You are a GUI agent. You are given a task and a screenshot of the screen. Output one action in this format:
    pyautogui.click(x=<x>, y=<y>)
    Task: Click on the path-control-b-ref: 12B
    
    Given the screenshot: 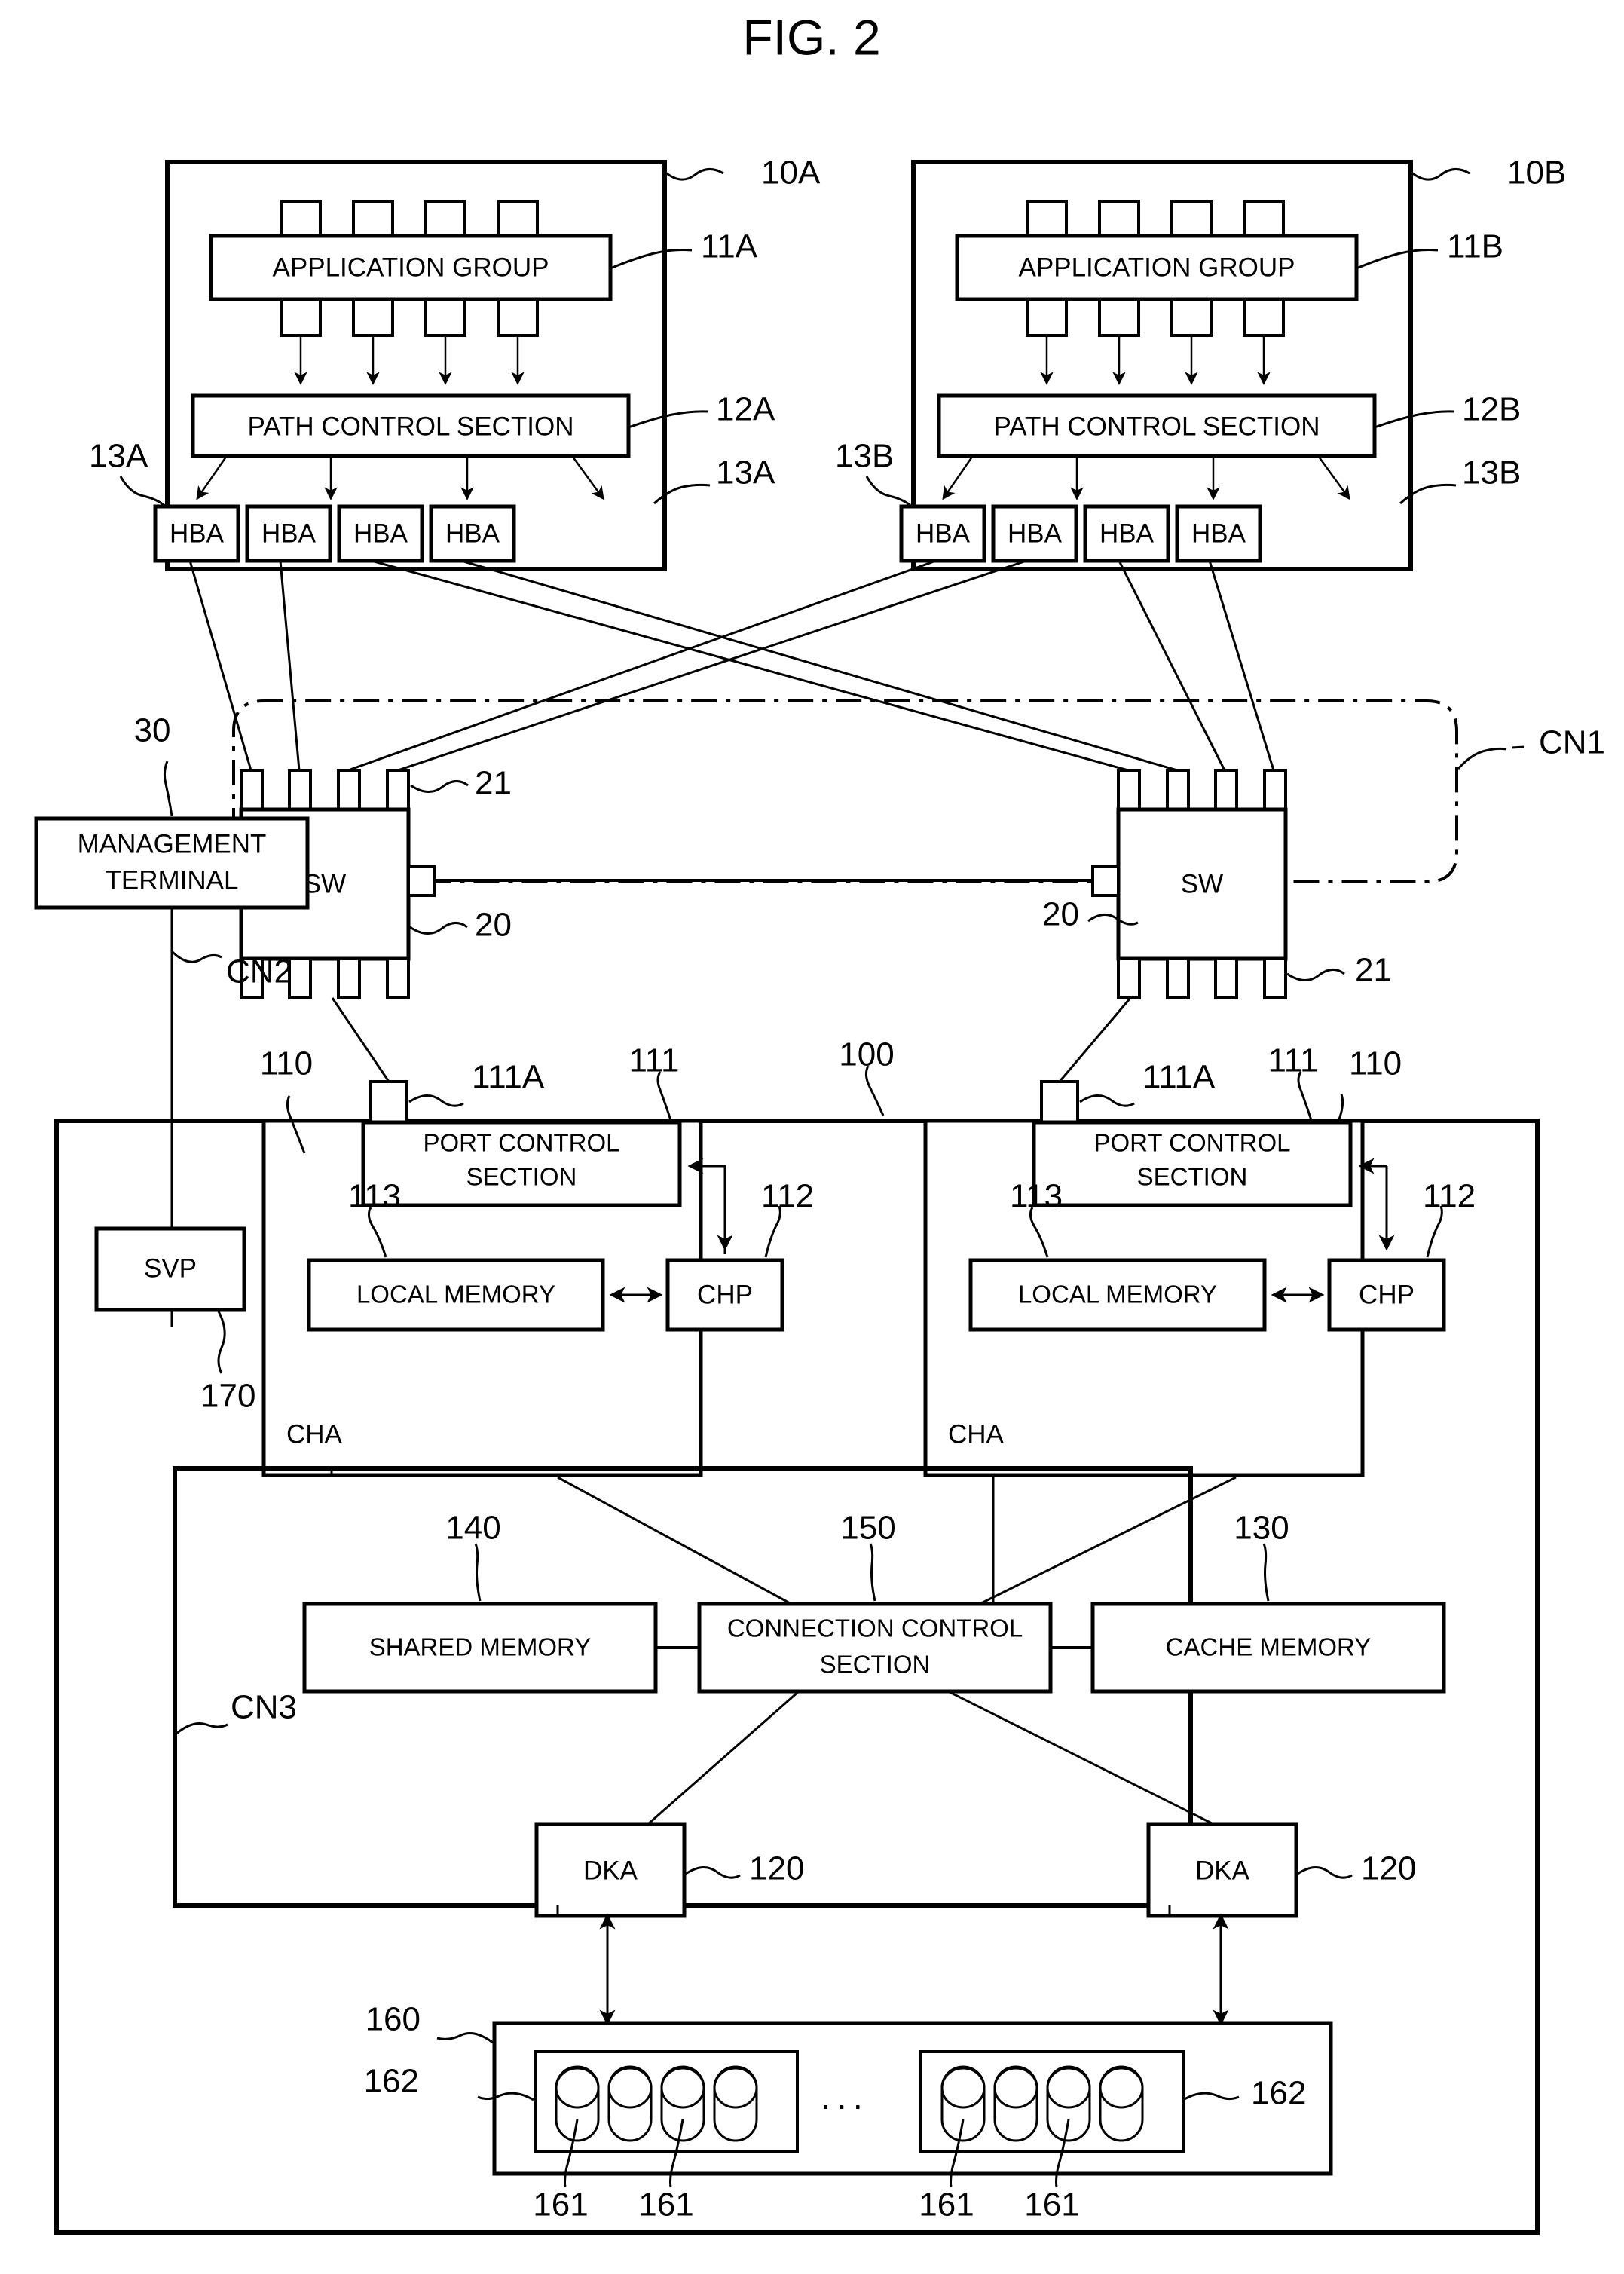 What is the action you would take?
    pyautogui.click(x=1492, y=409)
    